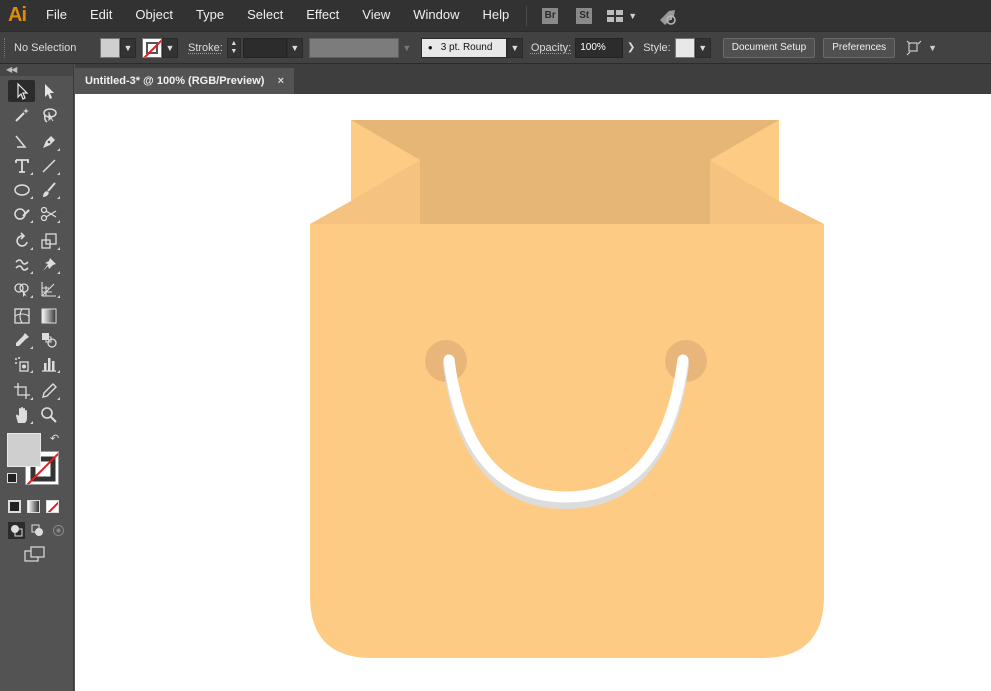  I want to click on hand-icon, so click(21, 415).